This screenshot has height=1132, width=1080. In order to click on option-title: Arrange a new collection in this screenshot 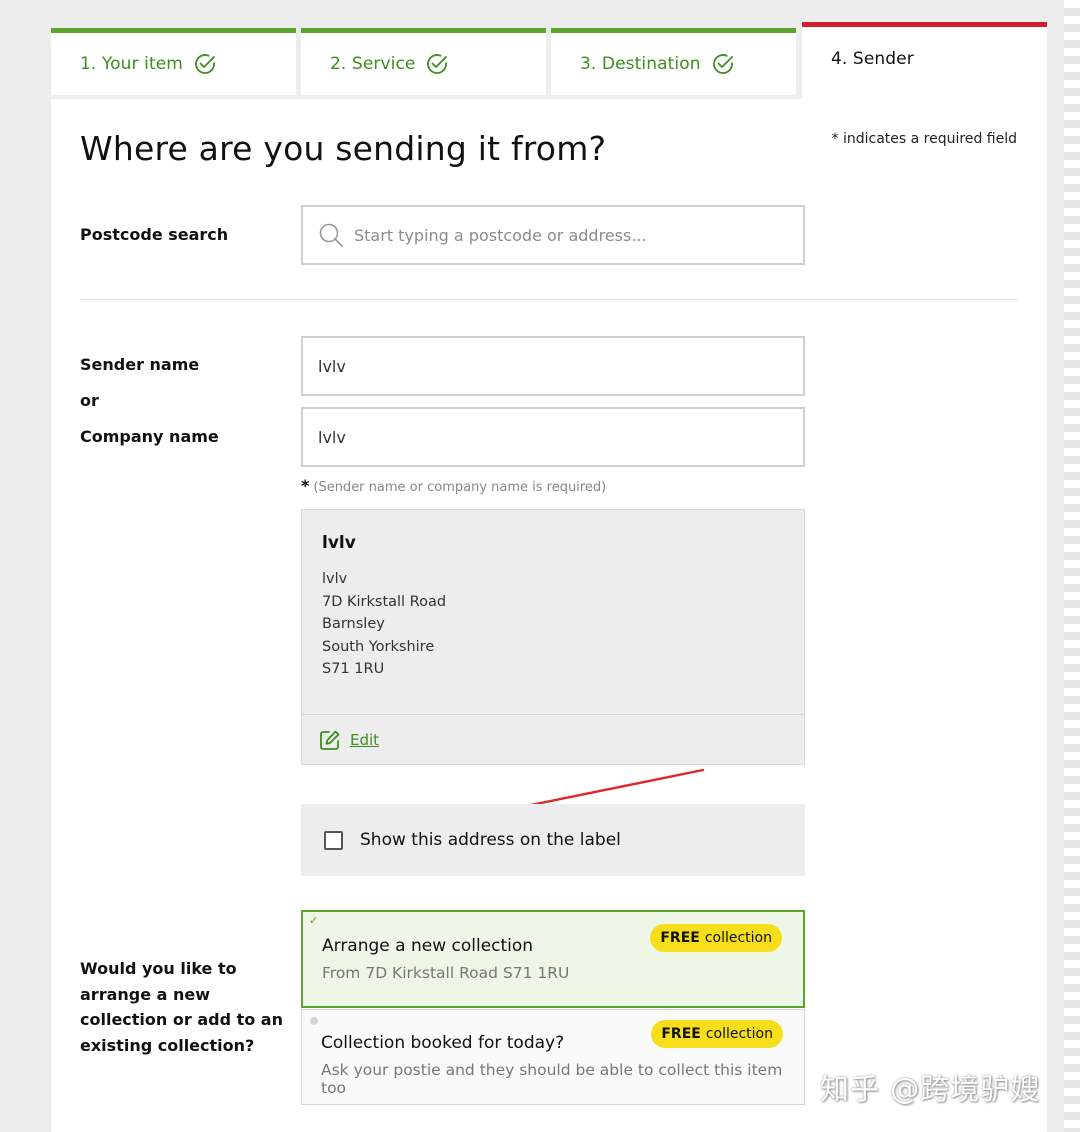, I will do `click(428, 946)`.